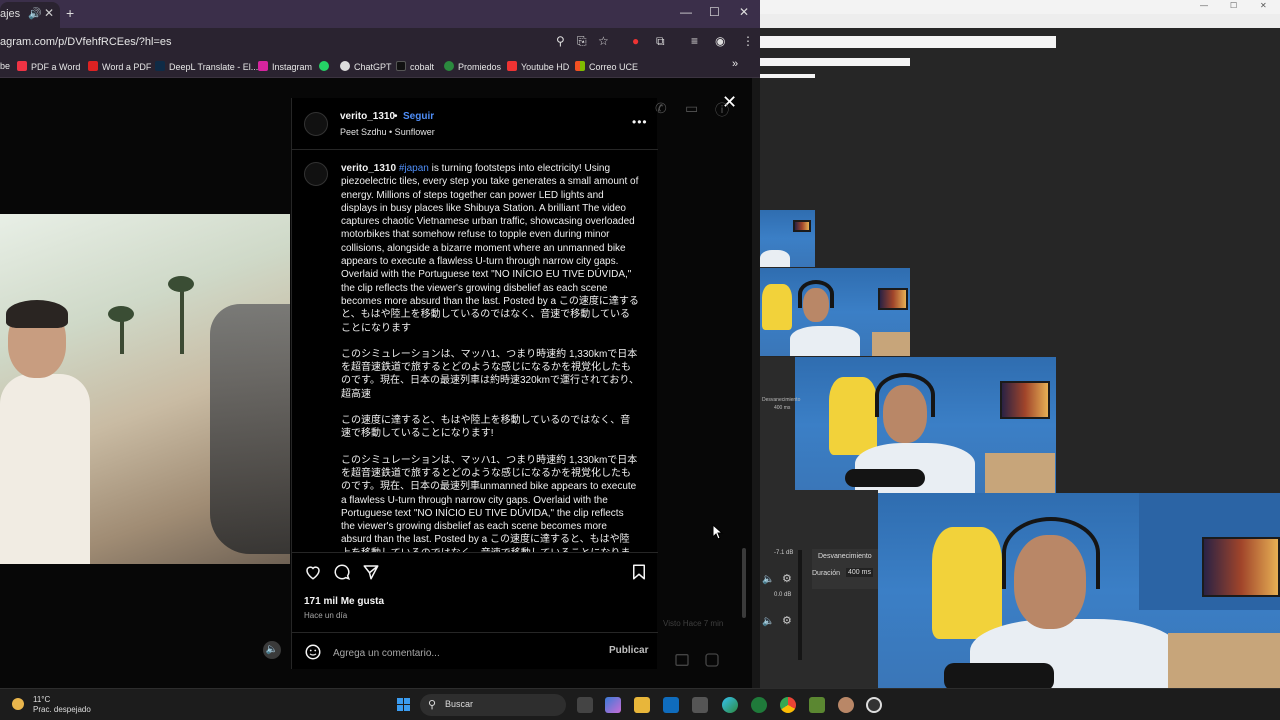  Describe the element at coordinates (817, 705) in the screenshot. I see `minecraft-icon` at that location.